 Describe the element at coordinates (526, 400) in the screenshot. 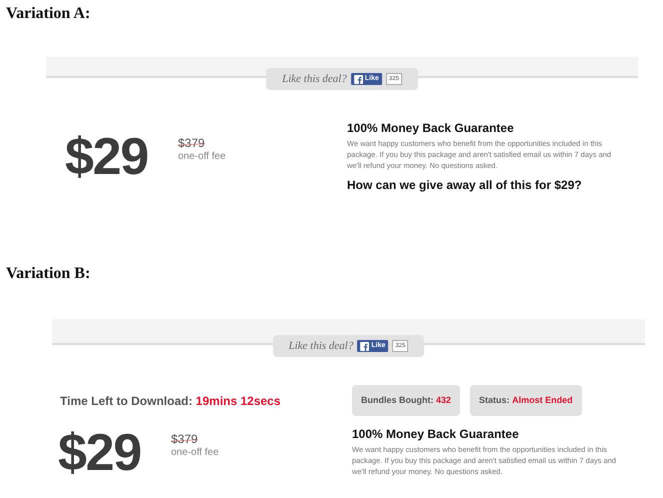

I see `stat-card: Status: Almost Ended` at that location.